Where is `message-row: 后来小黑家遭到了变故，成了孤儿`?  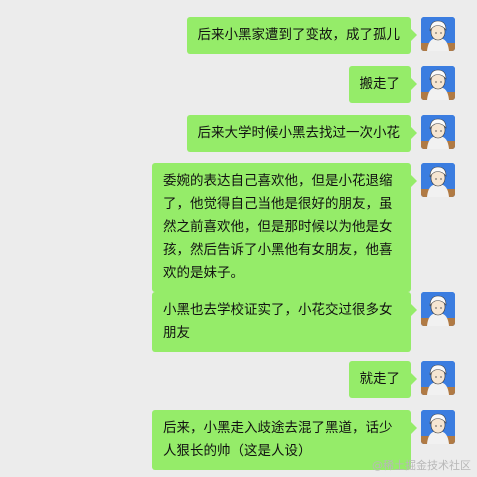 message-row: 后来小黑家遭到了变故，成了孤儿 is located at coordinates (320, 35).